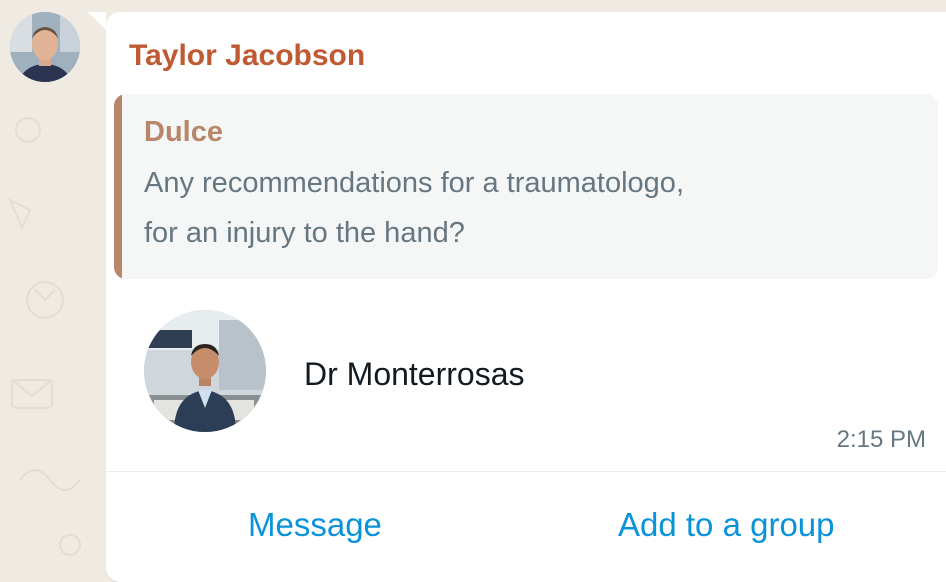 Image resolution: width=946 pixels, height=582 pixels. What do you see at coordinates (247, 56) in the screenshot?
I see `sender-name: Taylor Jacobson` at bounding box center [247, 56].